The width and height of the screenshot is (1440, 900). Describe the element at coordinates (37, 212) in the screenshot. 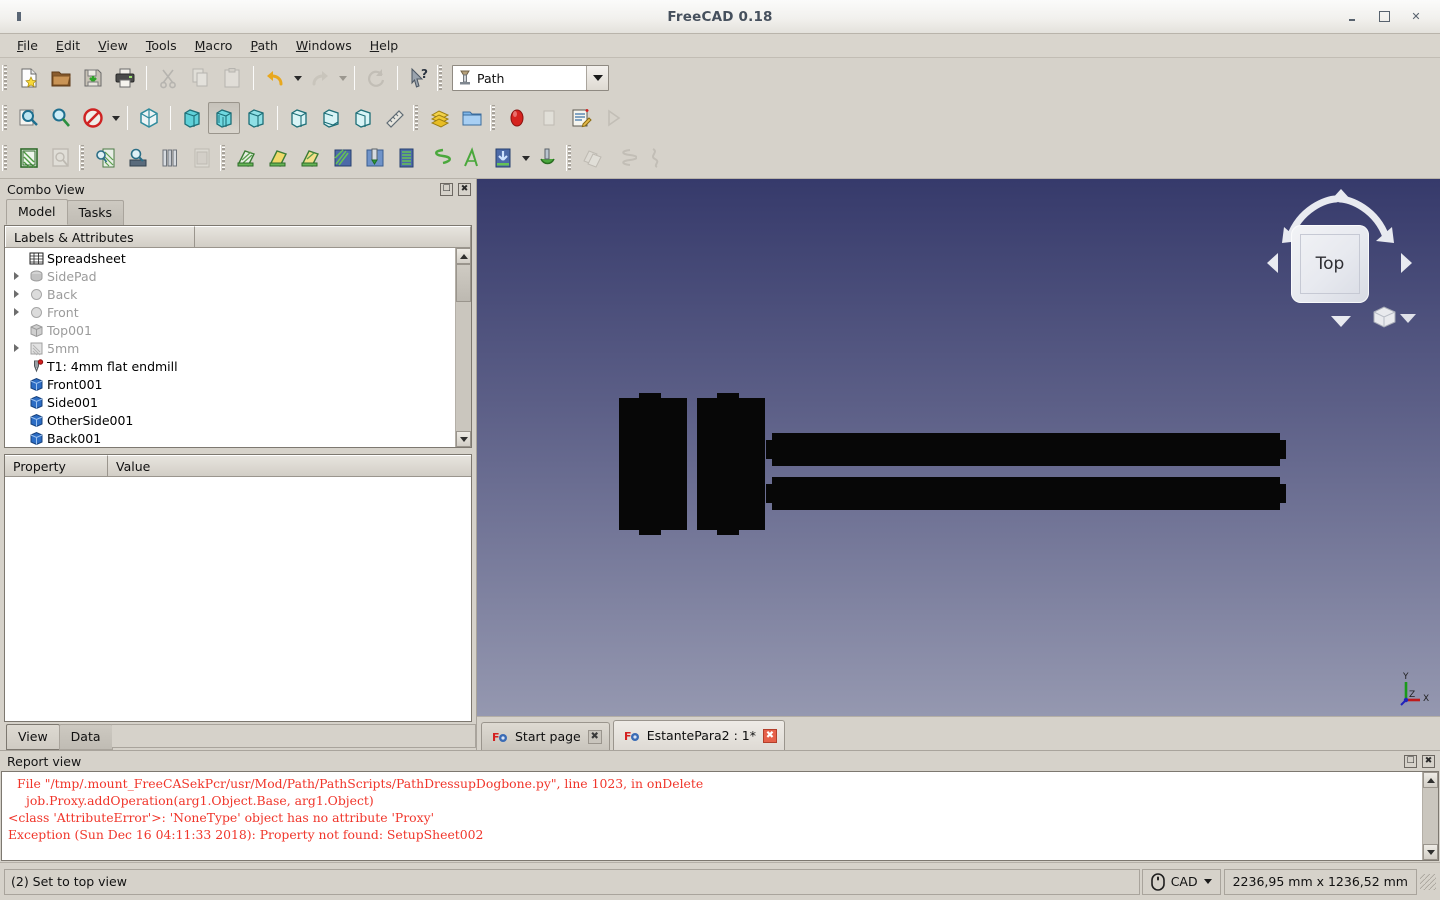

I see `tab-model: Model` at that location.